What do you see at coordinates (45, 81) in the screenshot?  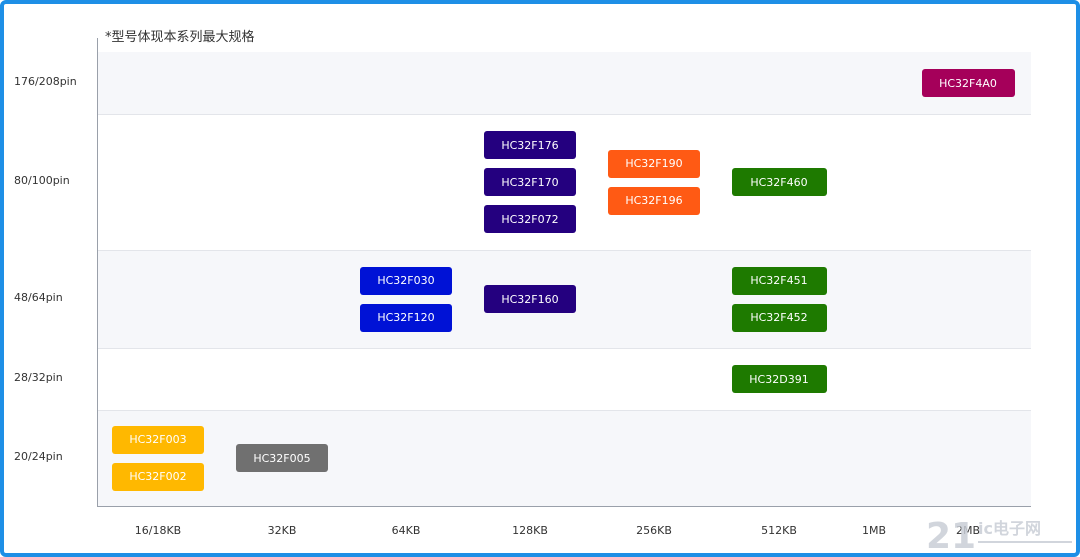 I see `y-tick-label: 176/208pin` at bounding box center [45, 81].